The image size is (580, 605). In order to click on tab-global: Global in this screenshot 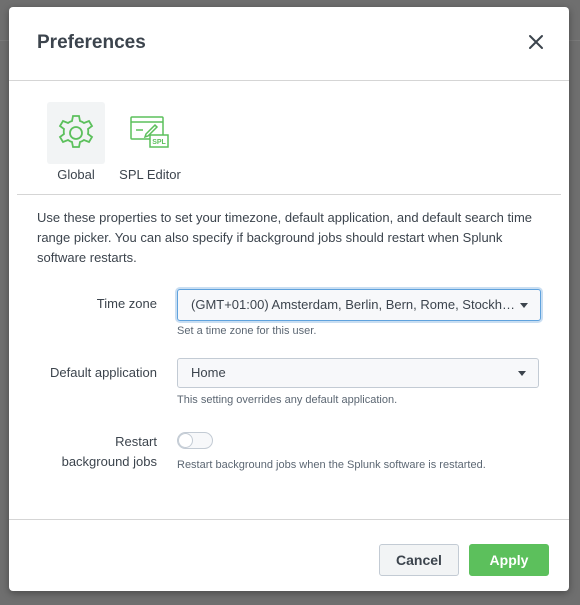, I will do `click(76, 142)`.